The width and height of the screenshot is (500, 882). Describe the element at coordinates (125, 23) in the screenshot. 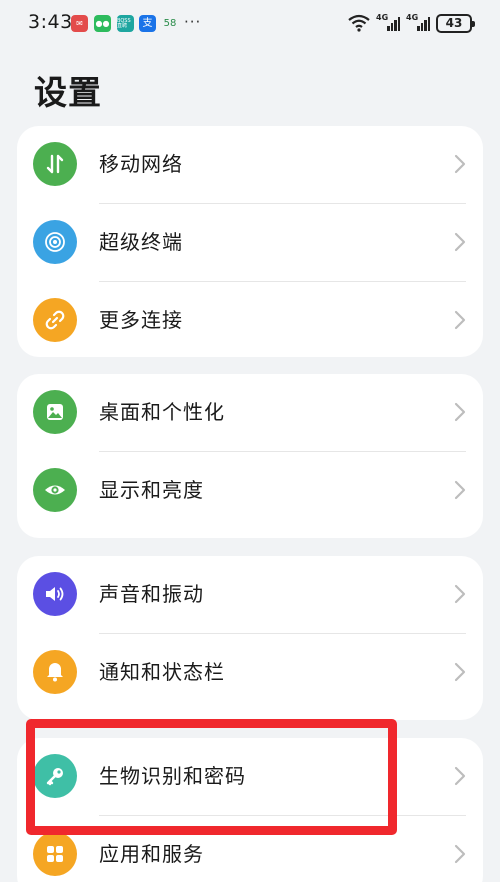

I see `boss-notification-icon: BOSS直聘` at that location.